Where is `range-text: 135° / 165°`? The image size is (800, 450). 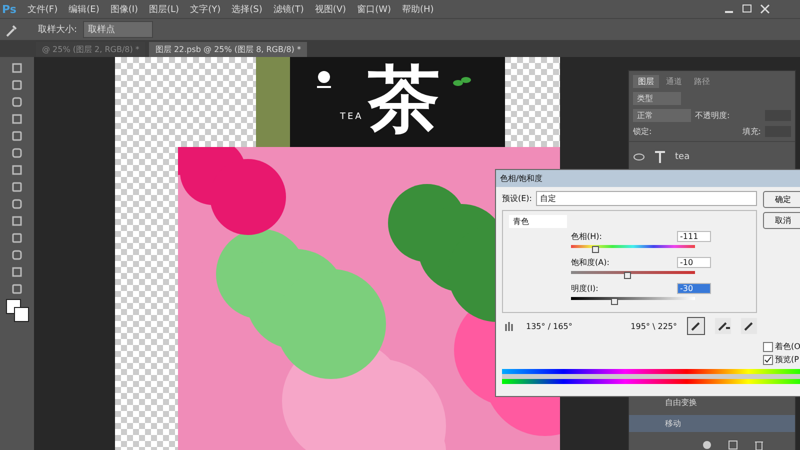
range-text: 135° / 165° is located at coordinates (549, 326).